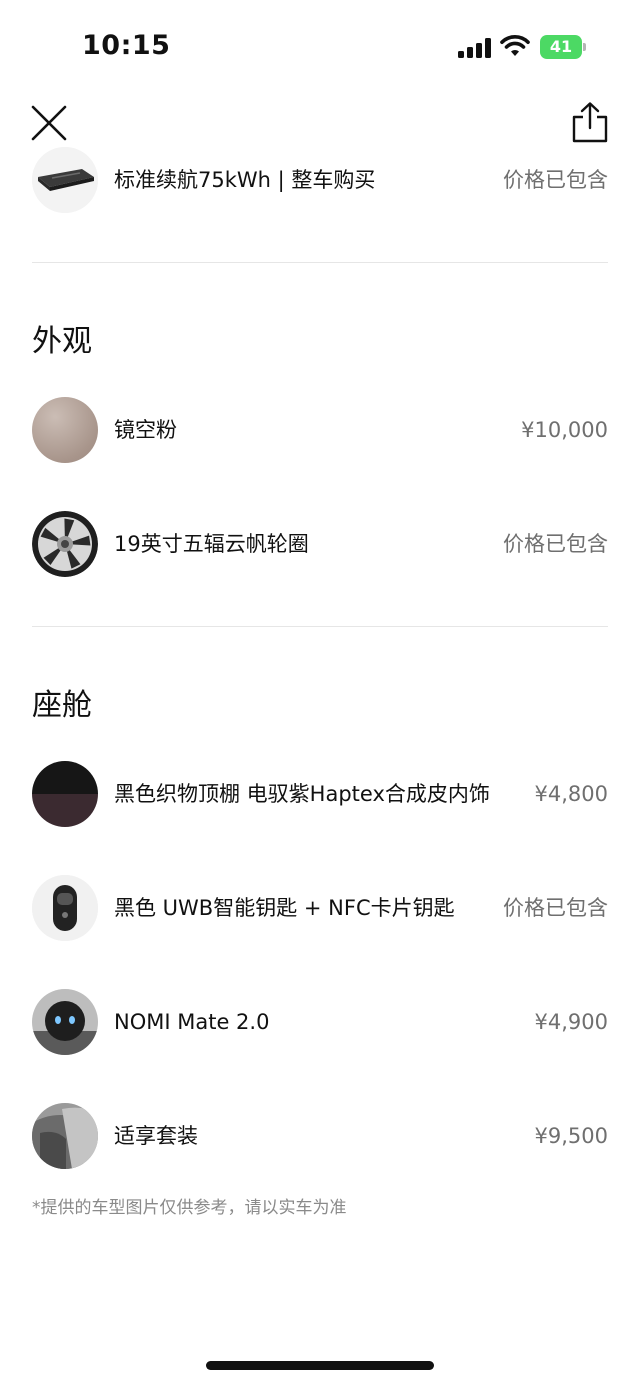 This screenshot has height=1386, width=640. I want to click on cabin-item-nomi: NOMI Mate 2.0 ¥4,900, so click(320, 1023).